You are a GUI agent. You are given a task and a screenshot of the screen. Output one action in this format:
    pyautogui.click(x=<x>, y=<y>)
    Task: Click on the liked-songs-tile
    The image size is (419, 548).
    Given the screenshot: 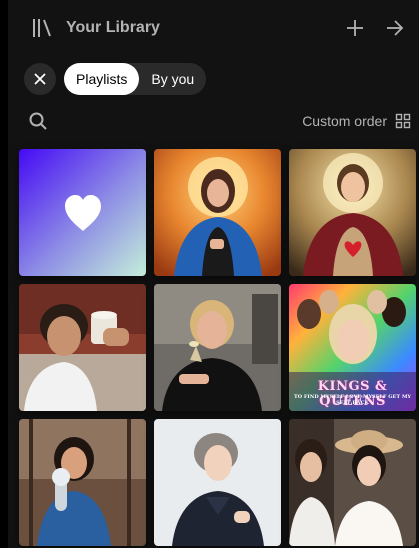 What is the action you would take?
    pyautogui.click(x=82, y=212)
    